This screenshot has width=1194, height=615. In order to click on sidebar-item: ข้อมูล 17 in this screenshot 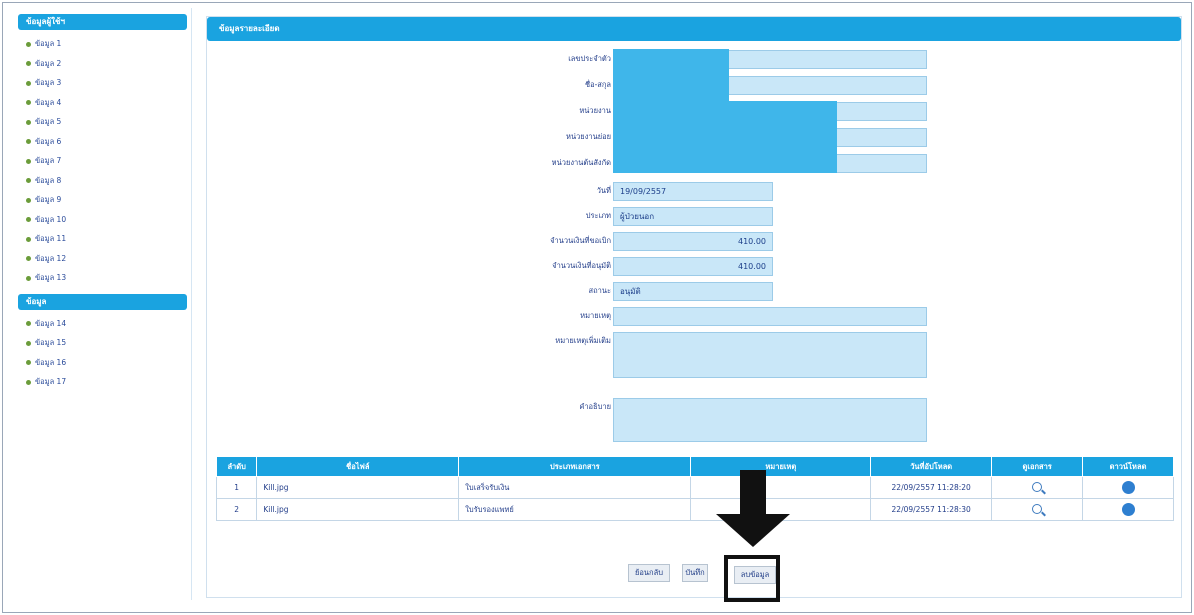, I will do `click(103, 382)`.